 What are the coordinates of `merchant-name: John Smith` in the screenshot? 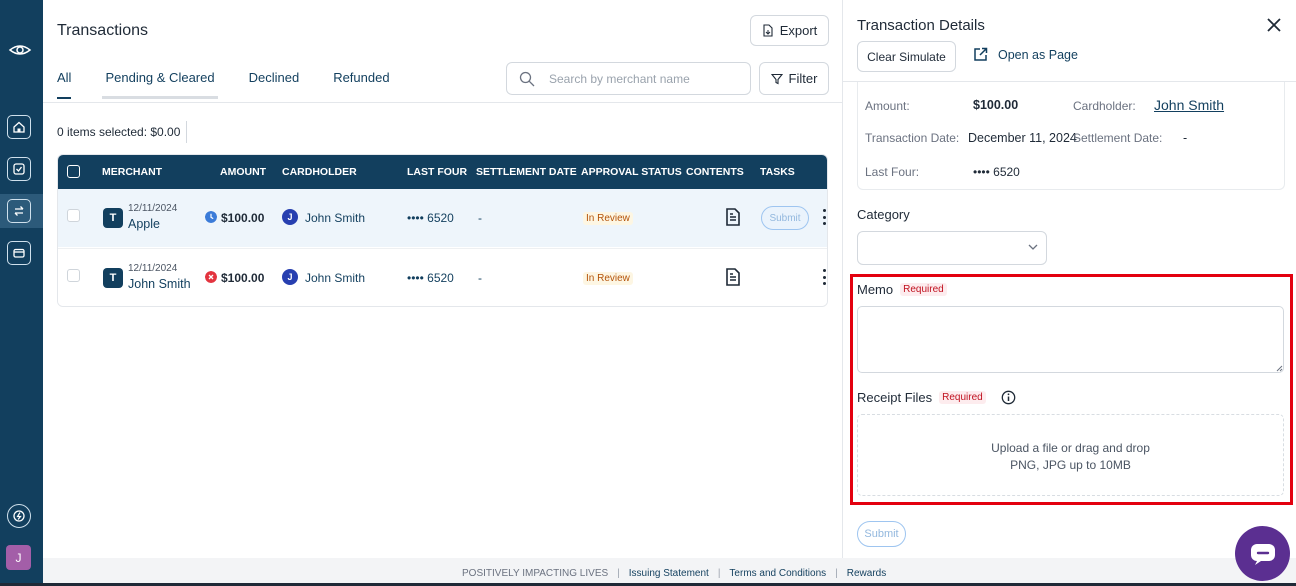 It's located at (159, 284).